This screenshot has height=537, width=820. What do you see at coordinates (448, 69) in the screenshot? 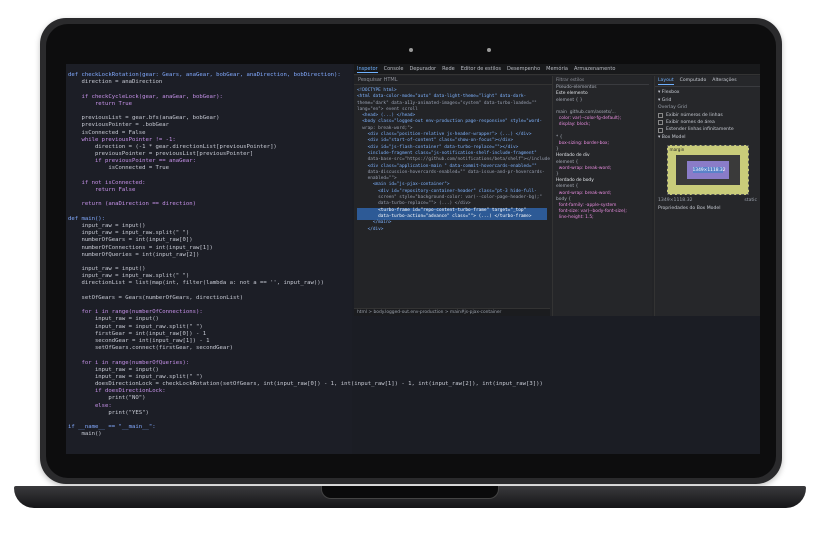
I see `tab-rede: Rede` at bounding box center [448, 69].